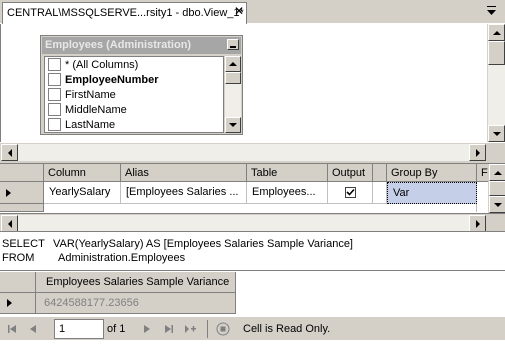 The image size is (505, 346). What do you see at coordinates (495, 152) in the screenshot?
I see `scroll-corner` at bounding box center [495, 152].